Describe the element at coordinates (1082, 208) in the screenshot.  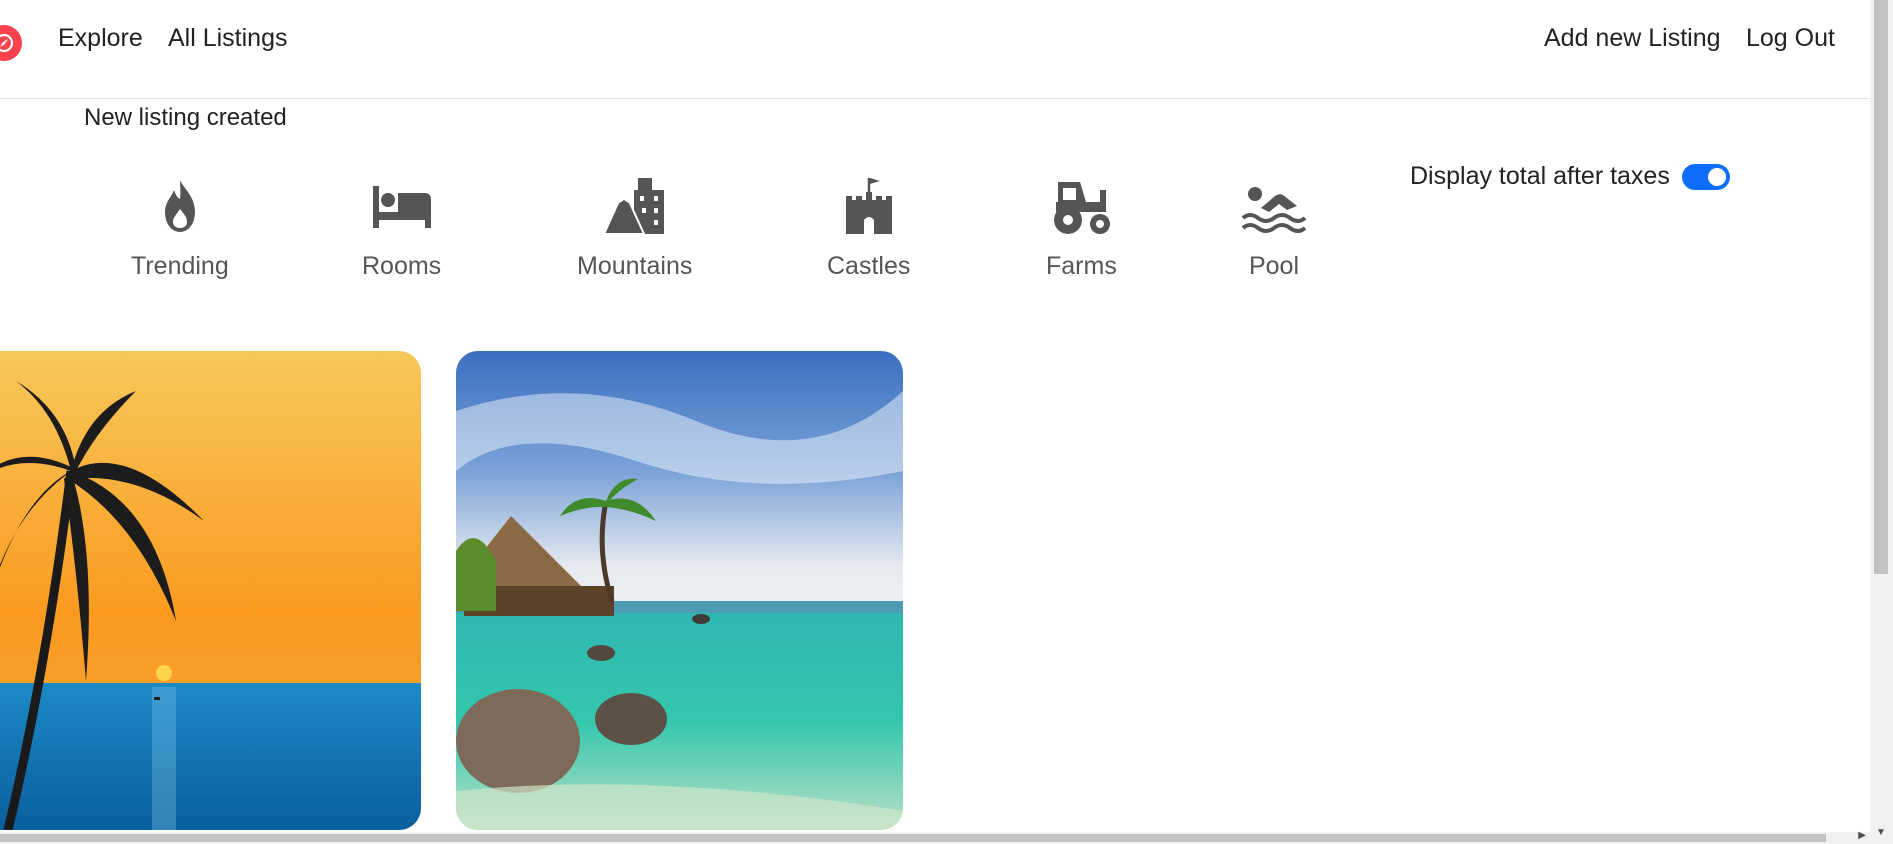
I see `tractor-icon` at that location.